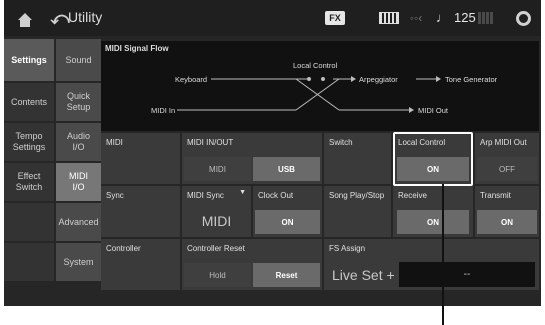 This screenshot has width=545, height=325. Describe the element at coordinates (309, 94) in the screenshot. I see `signal-flow-lines` at that location.